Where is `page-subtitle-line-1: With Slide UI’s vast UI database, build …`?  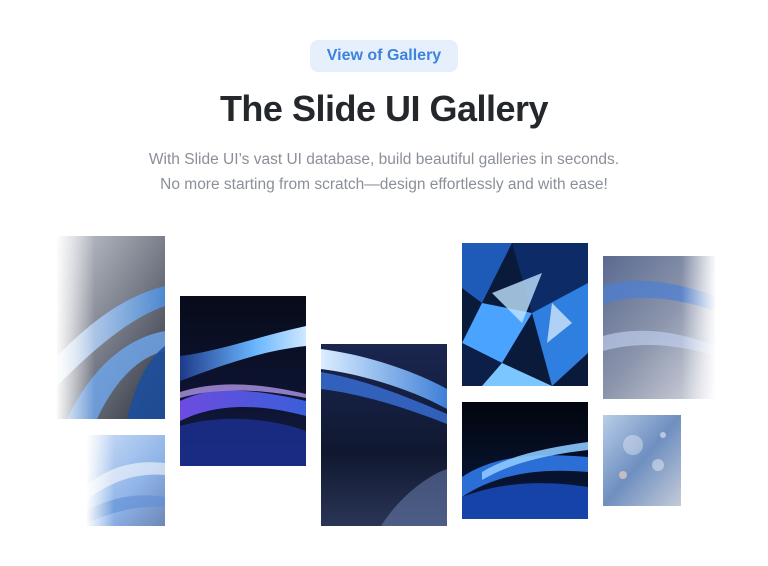 page-subtitle-line-1: With Slide UI’s vast UI database, build … is located at coordinates (384, 159).